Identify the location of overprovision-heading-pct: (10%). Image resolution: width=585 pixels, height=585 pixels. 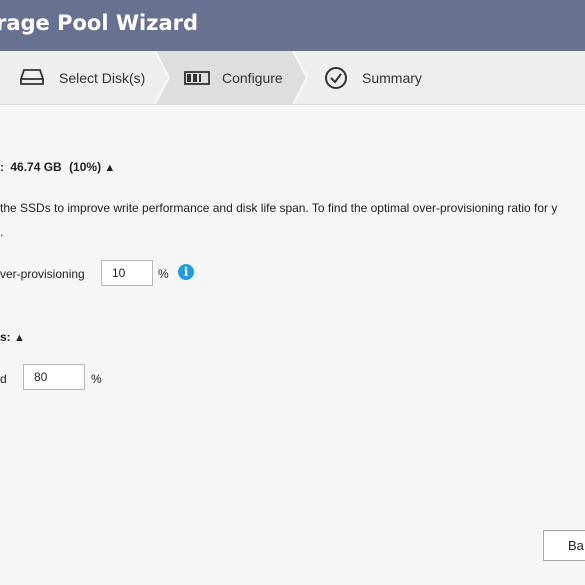
(85, 167).